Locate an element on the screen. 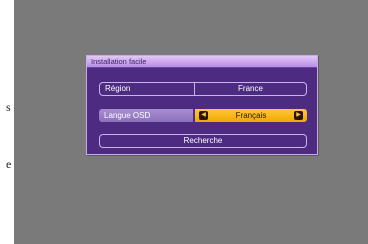 This screenshot has height=244, width=368. osd-language-selector: ◀ Français ▶ is located at coordinates (251, 115).